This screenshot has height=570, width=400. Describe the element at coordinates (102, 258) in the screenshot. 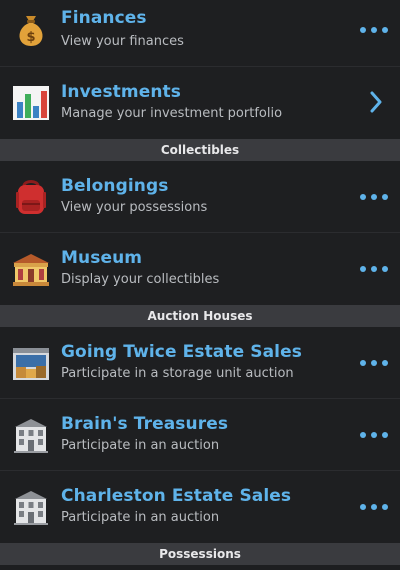

I see `item-title: Museum` at that location.